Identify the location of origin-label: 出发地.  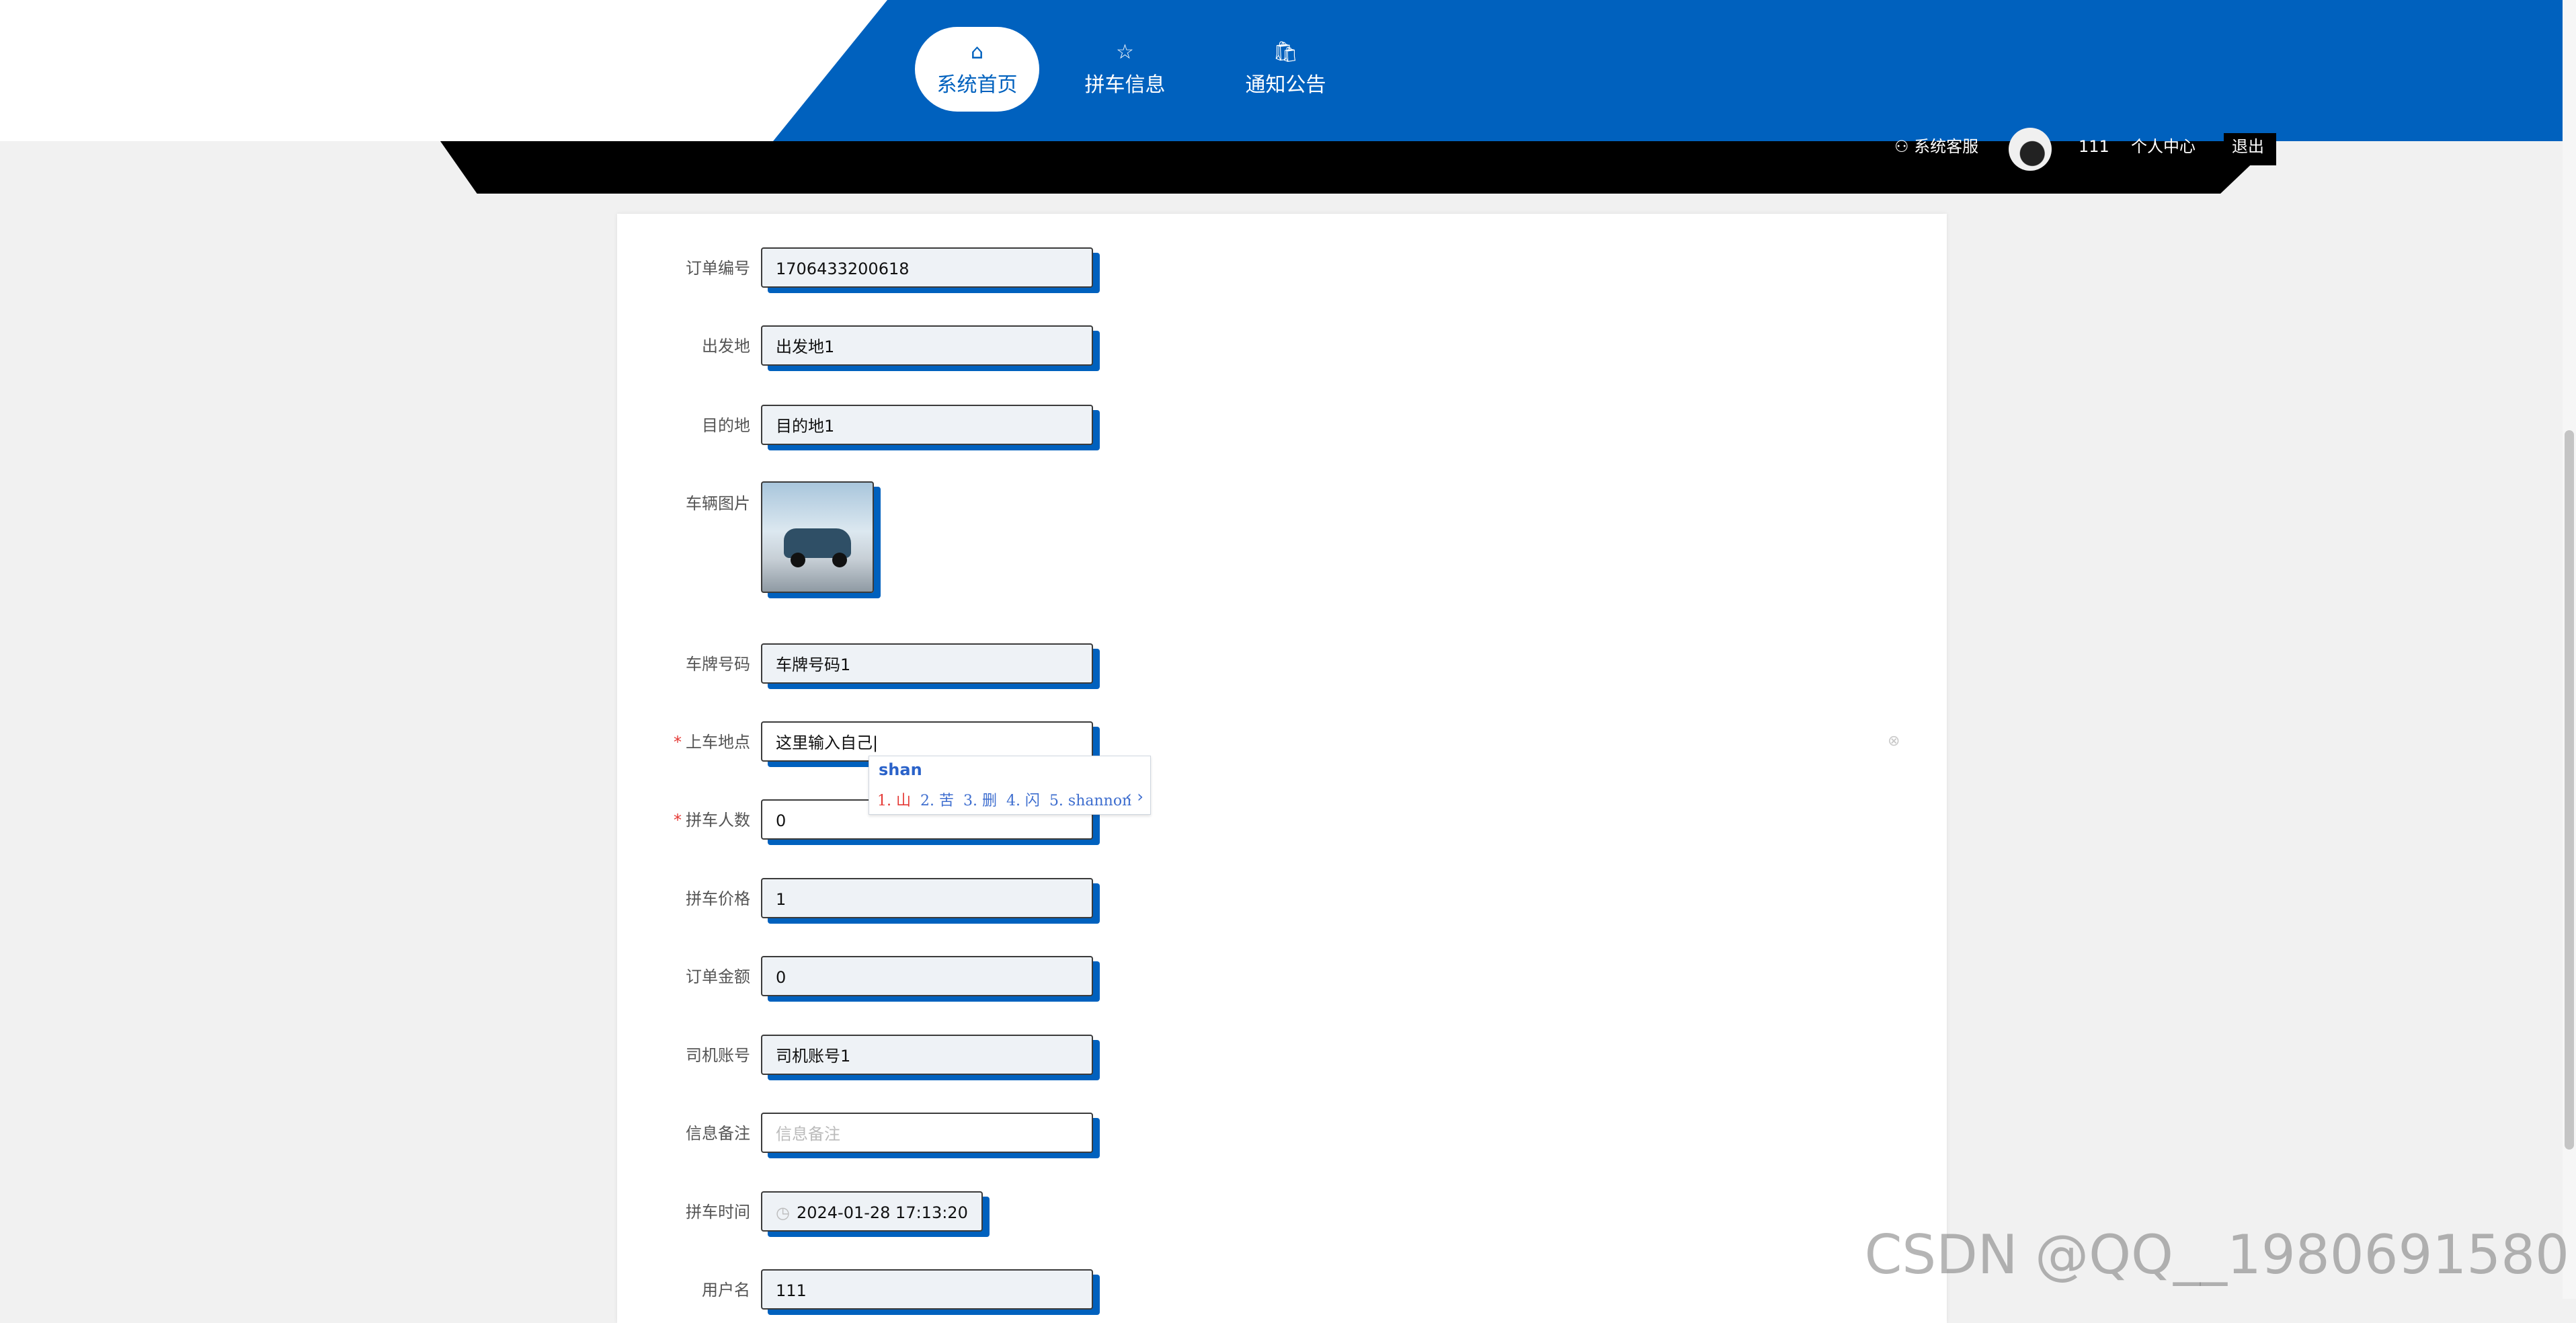
(726, 346).